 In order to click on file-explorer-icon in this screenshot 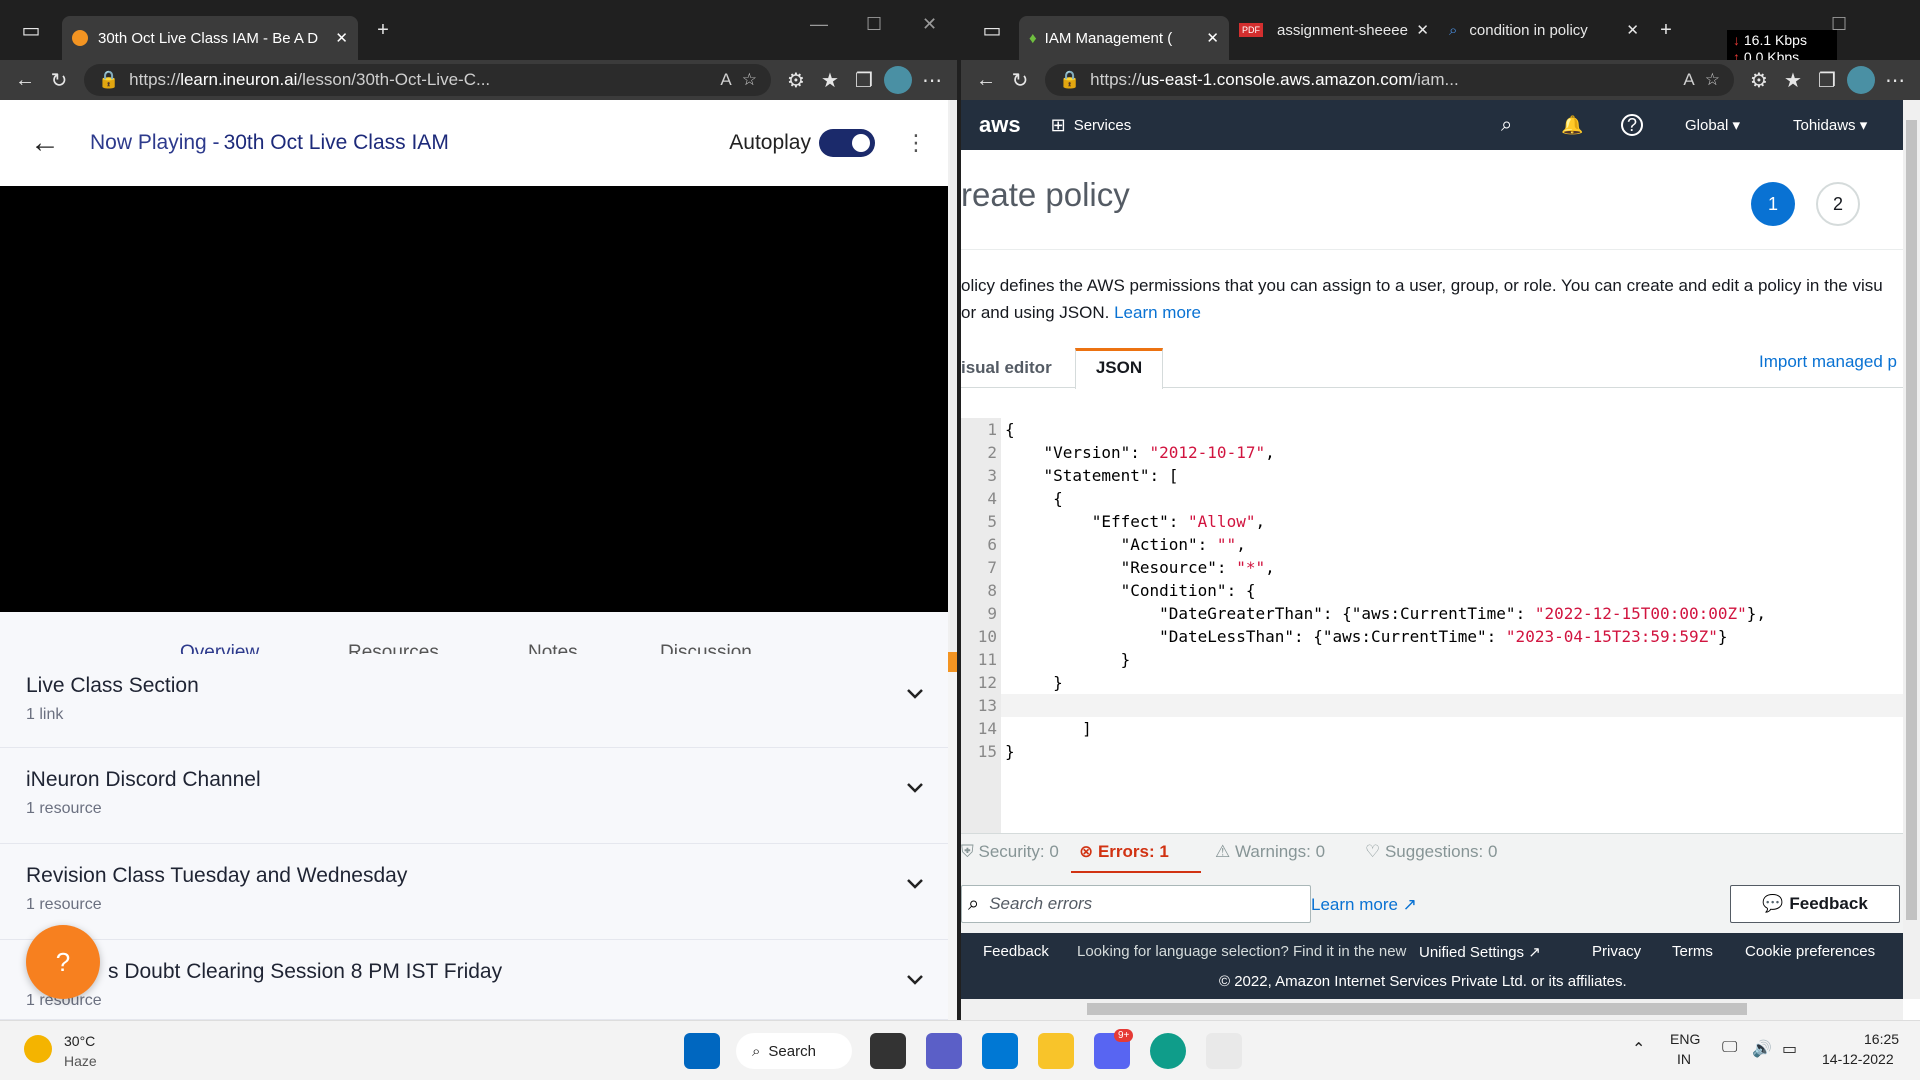, I will do `click(1056, 1051)`.